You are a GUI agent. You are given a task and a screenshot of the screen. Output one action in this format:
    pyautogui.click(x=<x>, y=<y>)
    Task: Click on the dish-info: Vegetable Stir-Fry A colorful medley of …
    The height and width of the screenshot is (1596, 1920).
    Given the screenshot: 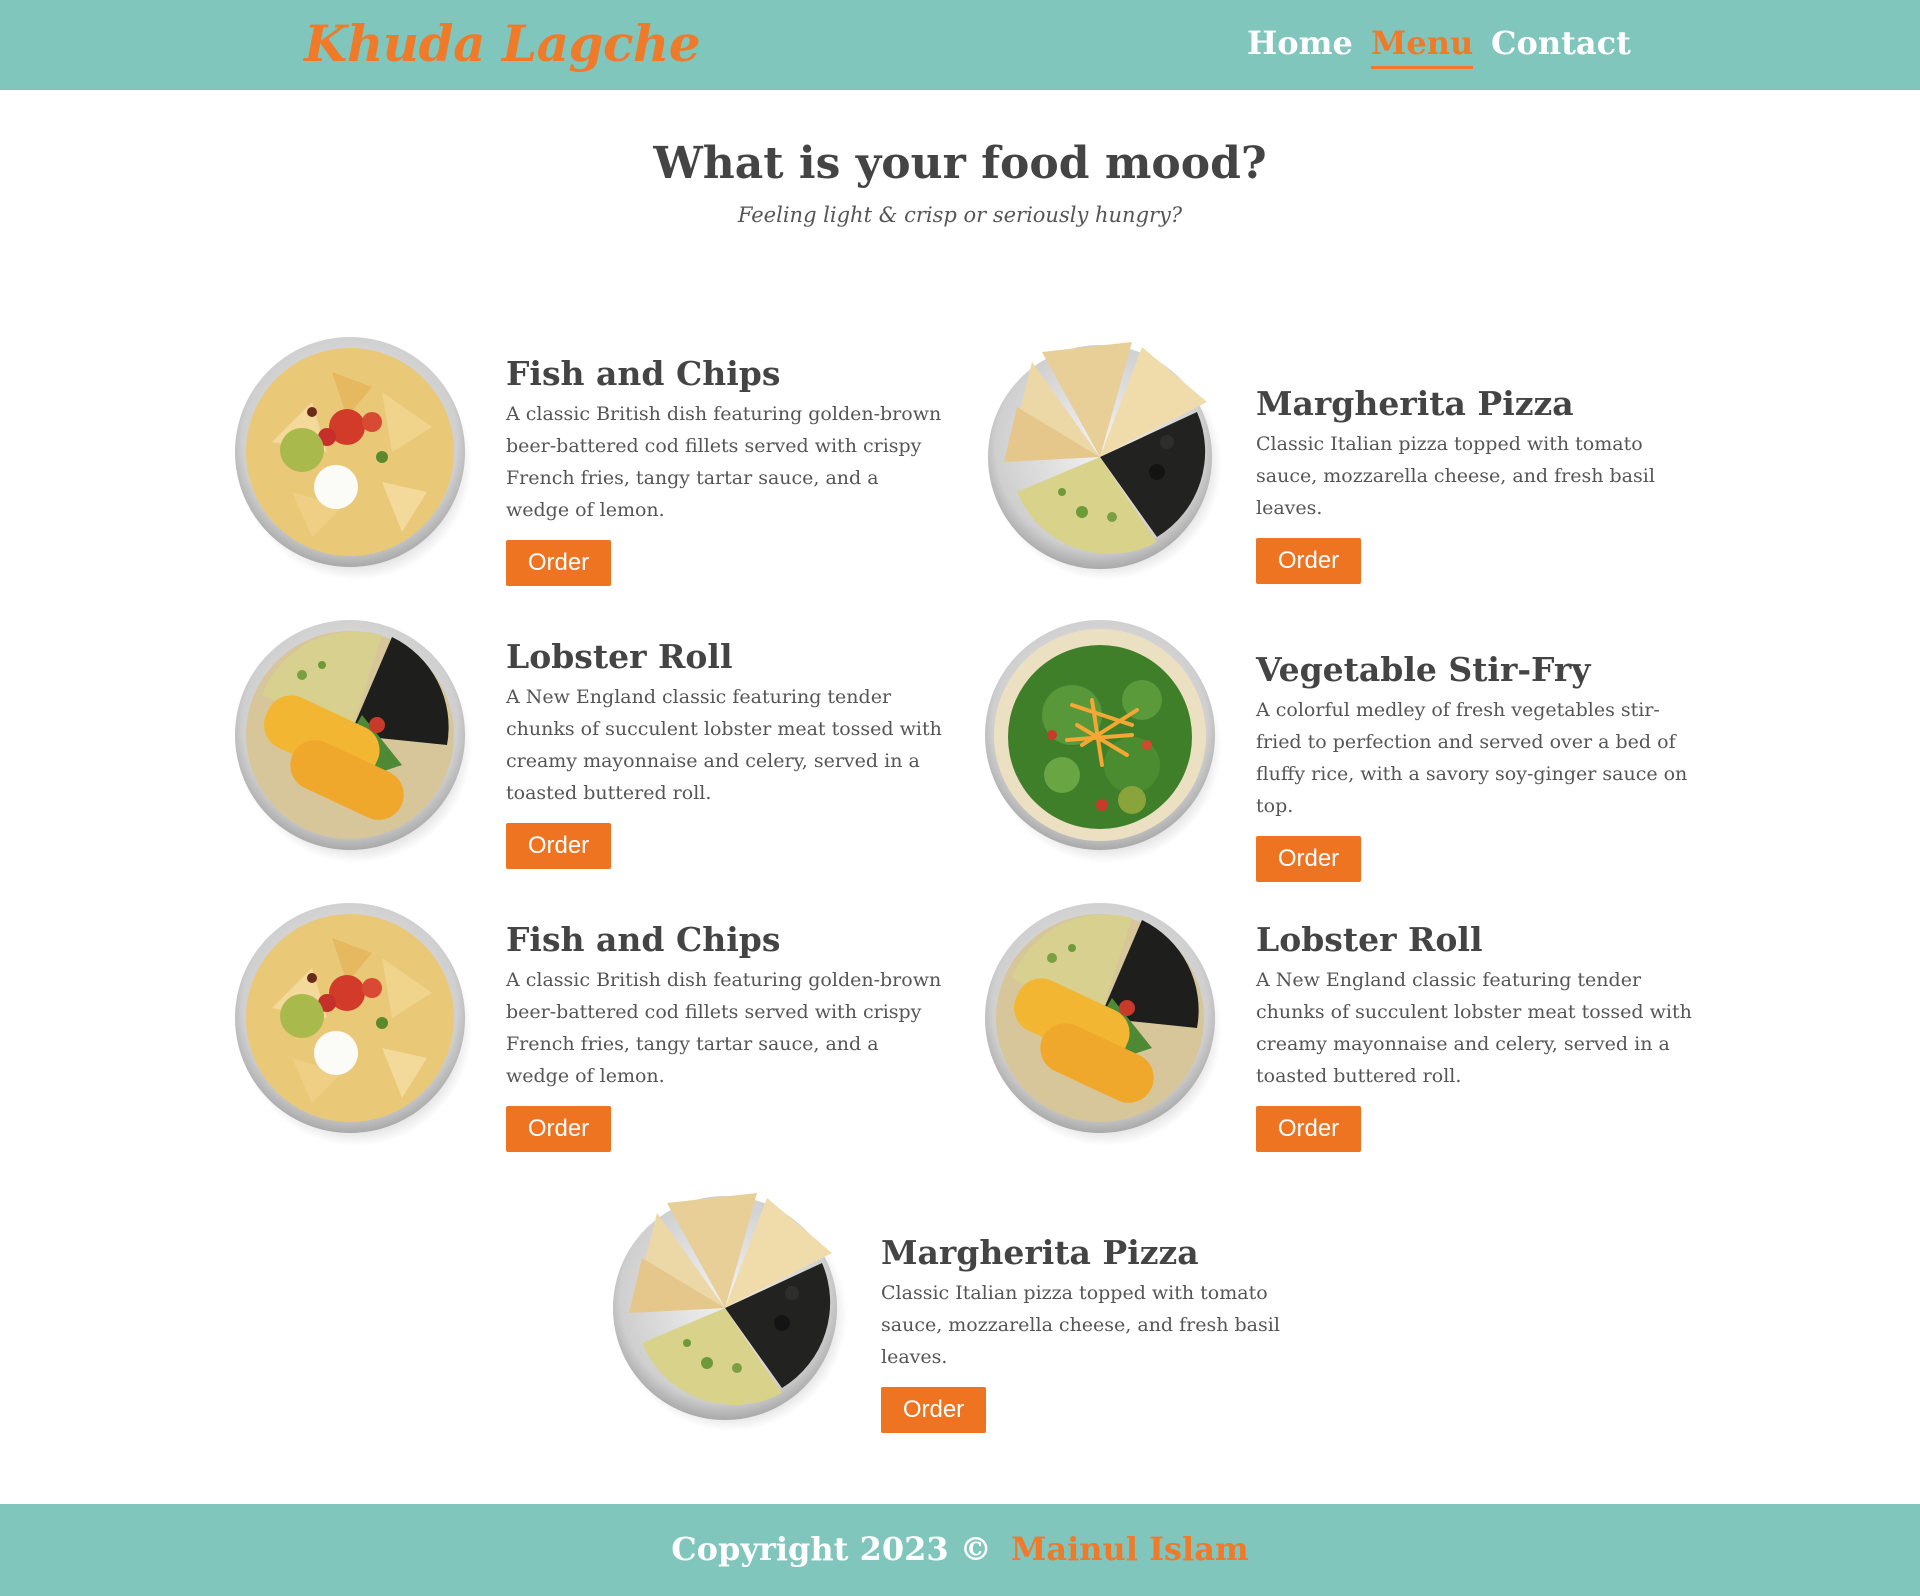 What is the action you would take?
    pyautogui.click(x=1476, y=766)
    